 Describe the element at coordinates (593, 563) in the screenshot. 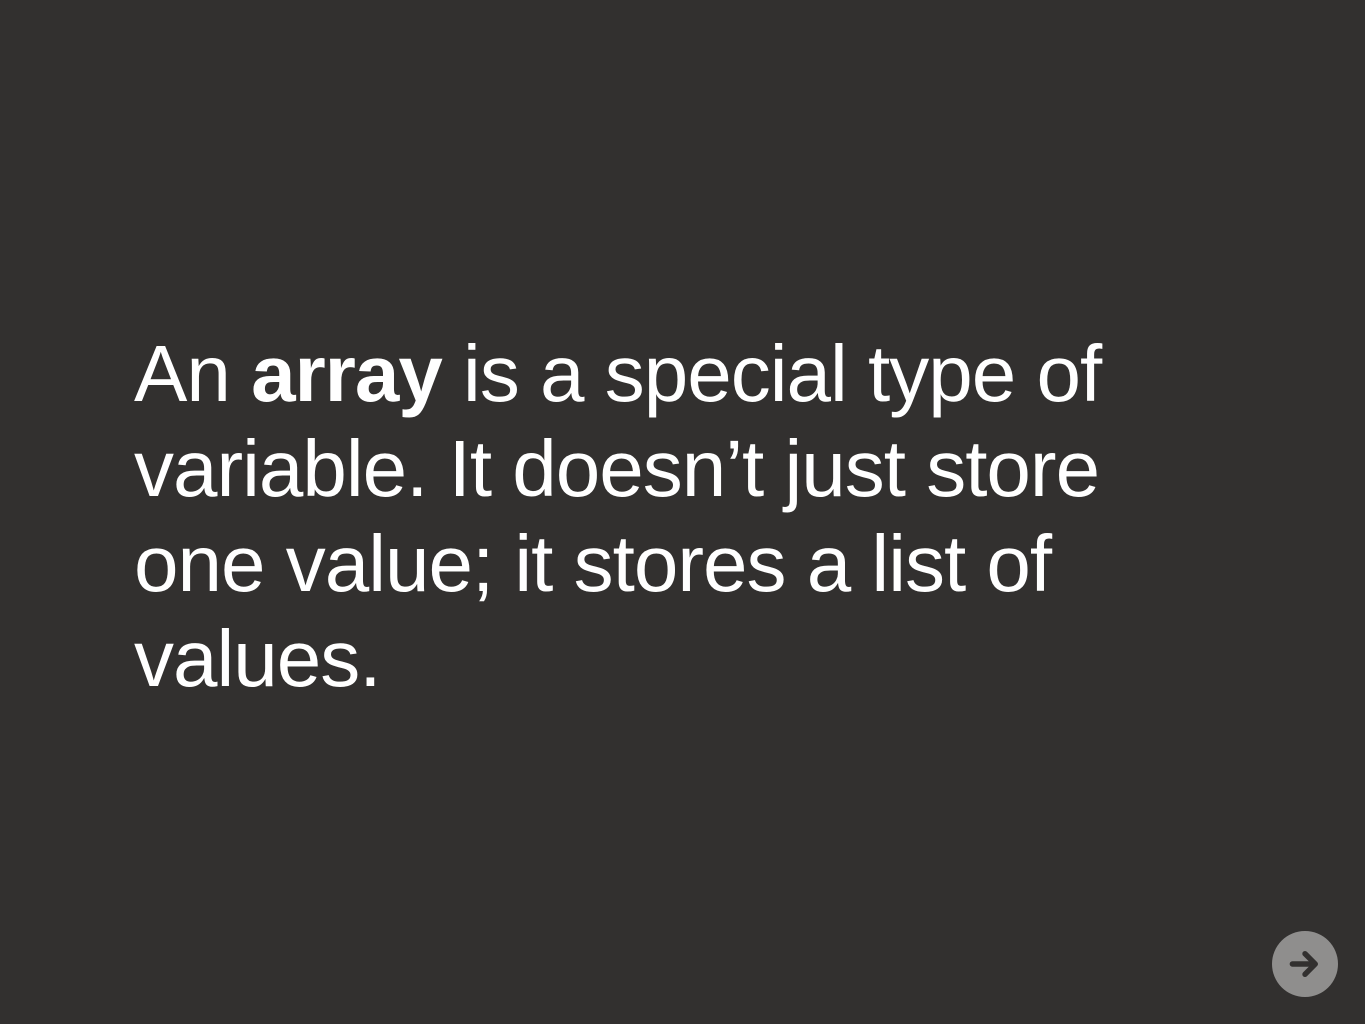

I see `slide-text-line-3: one value; it stores a list of` at that location.